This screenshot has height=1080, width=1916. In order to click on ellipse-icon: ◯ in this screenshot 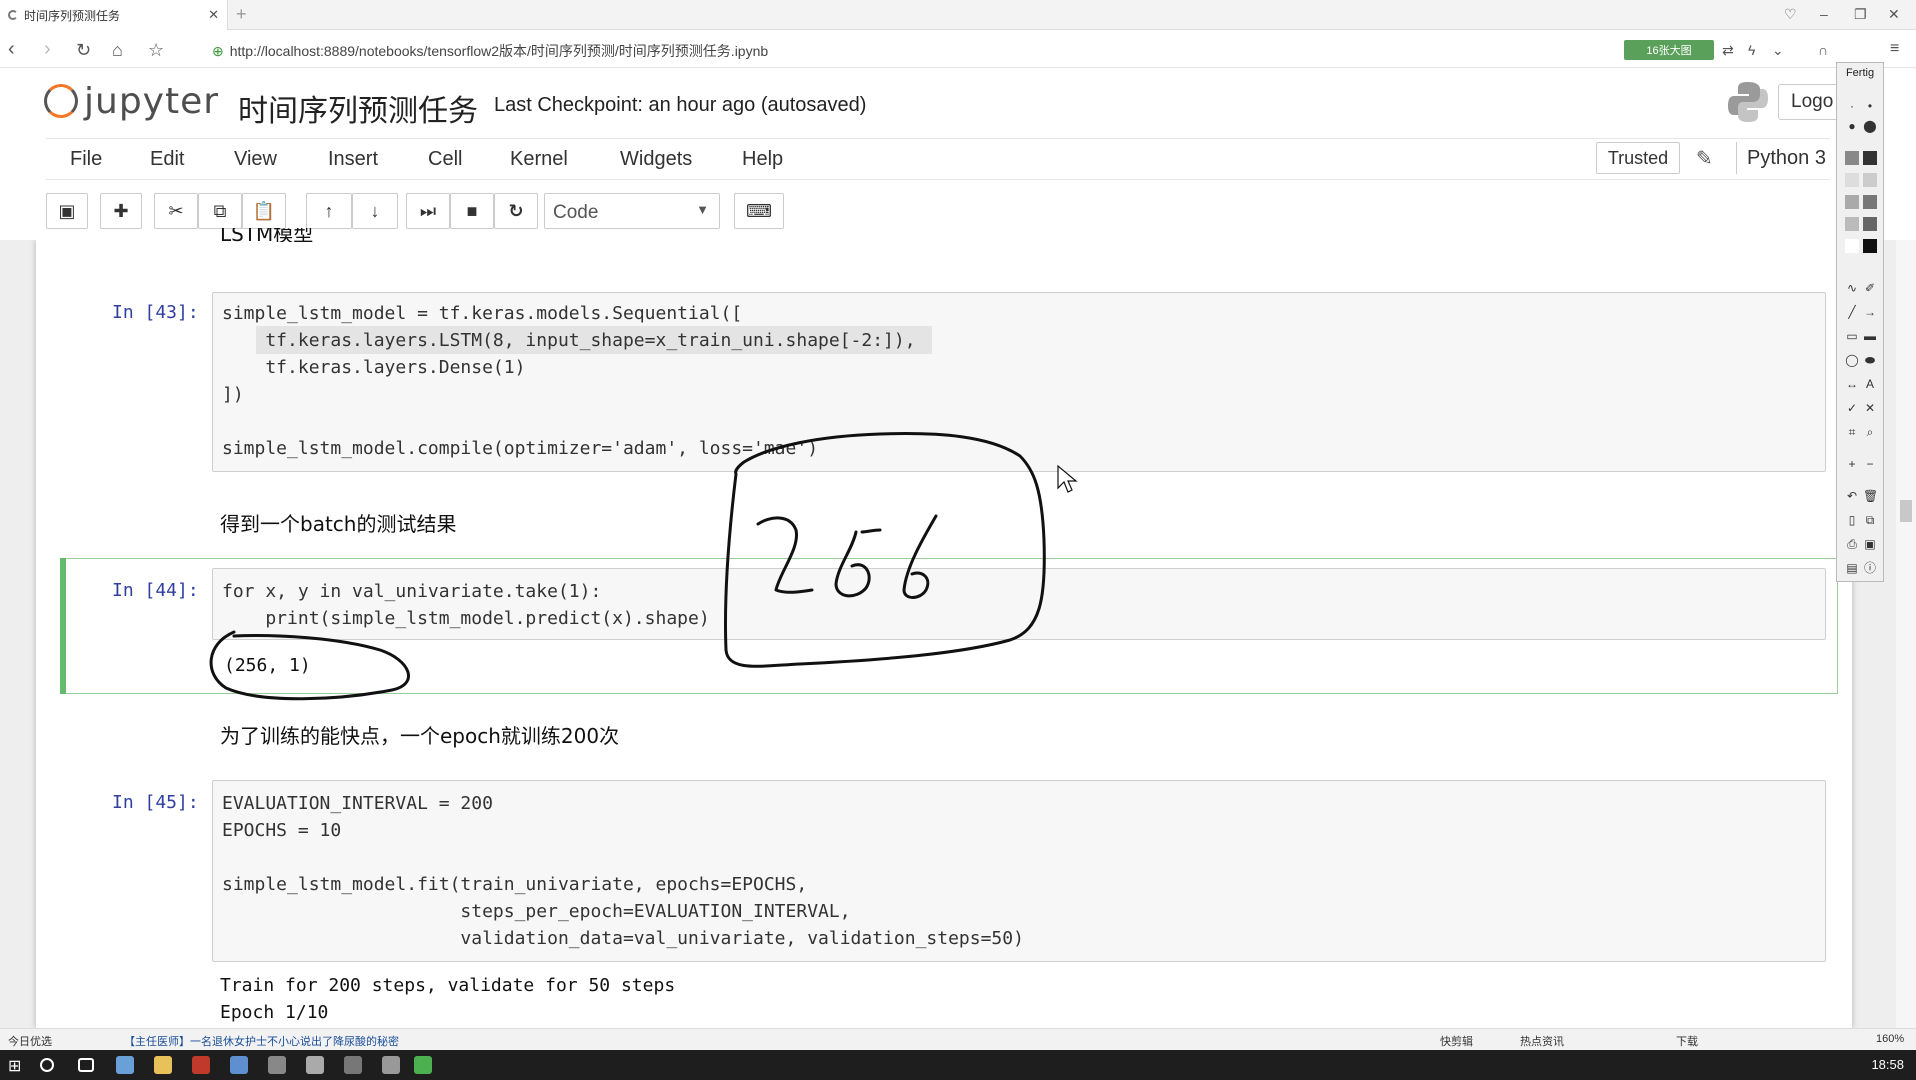, I will do `click(1852, 360)`.